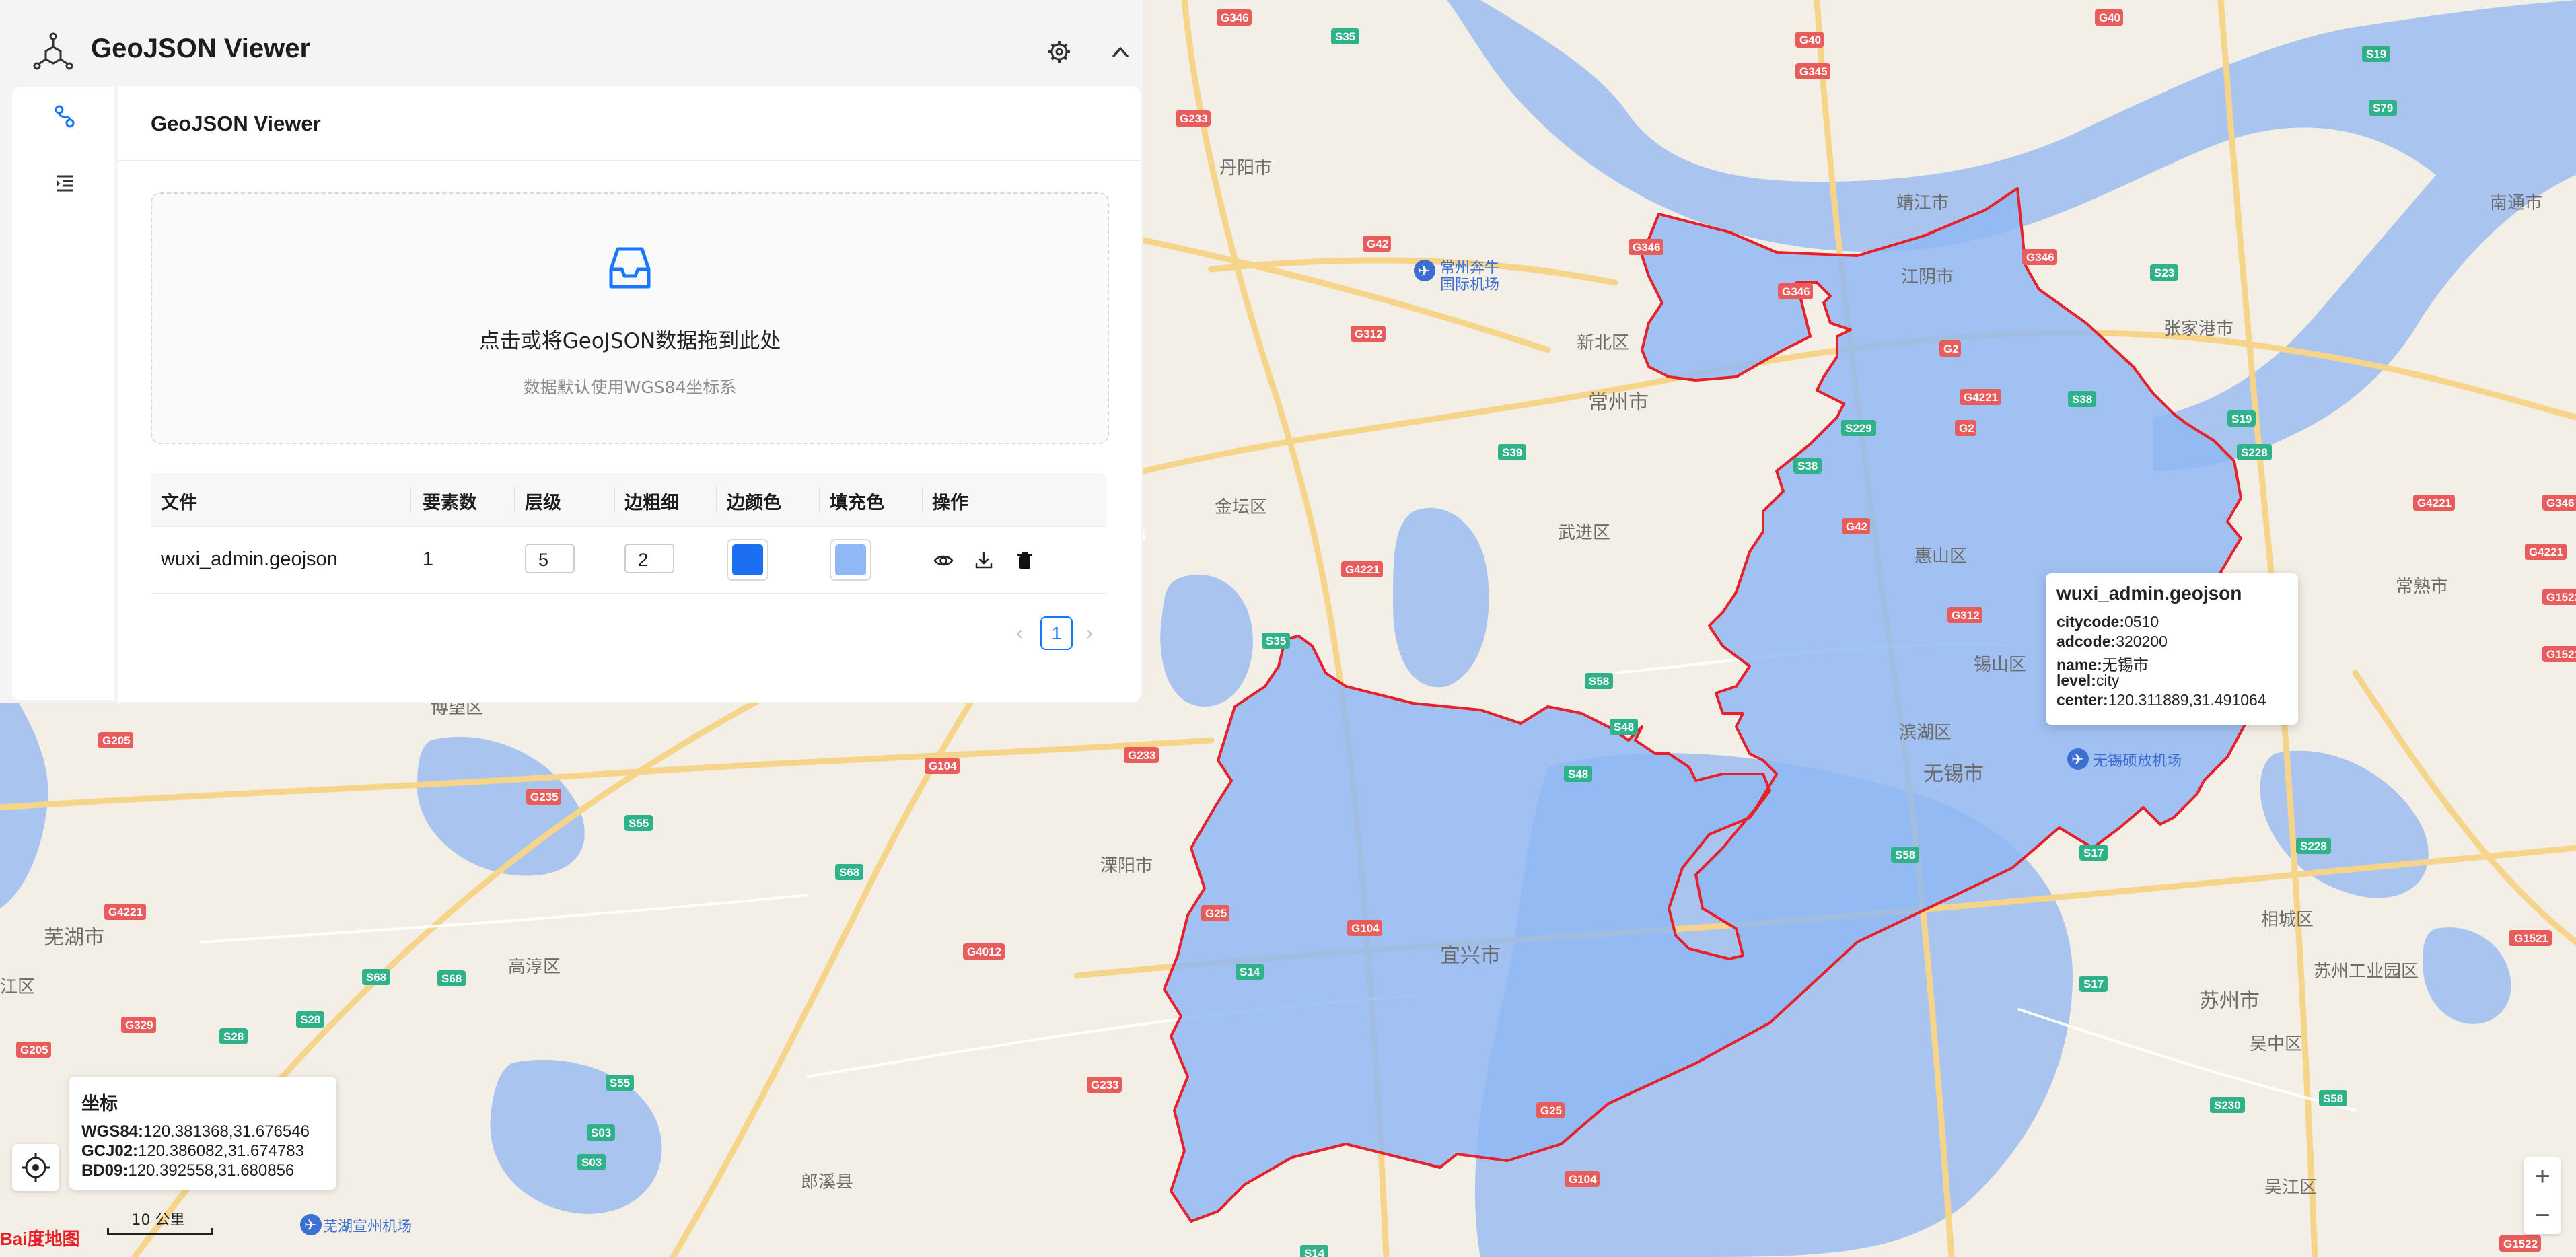 The image size is (2576, 1257). Describe the element at coordinates (984, 951) in the screenshot. I see `road-shield: G4012` at that location.